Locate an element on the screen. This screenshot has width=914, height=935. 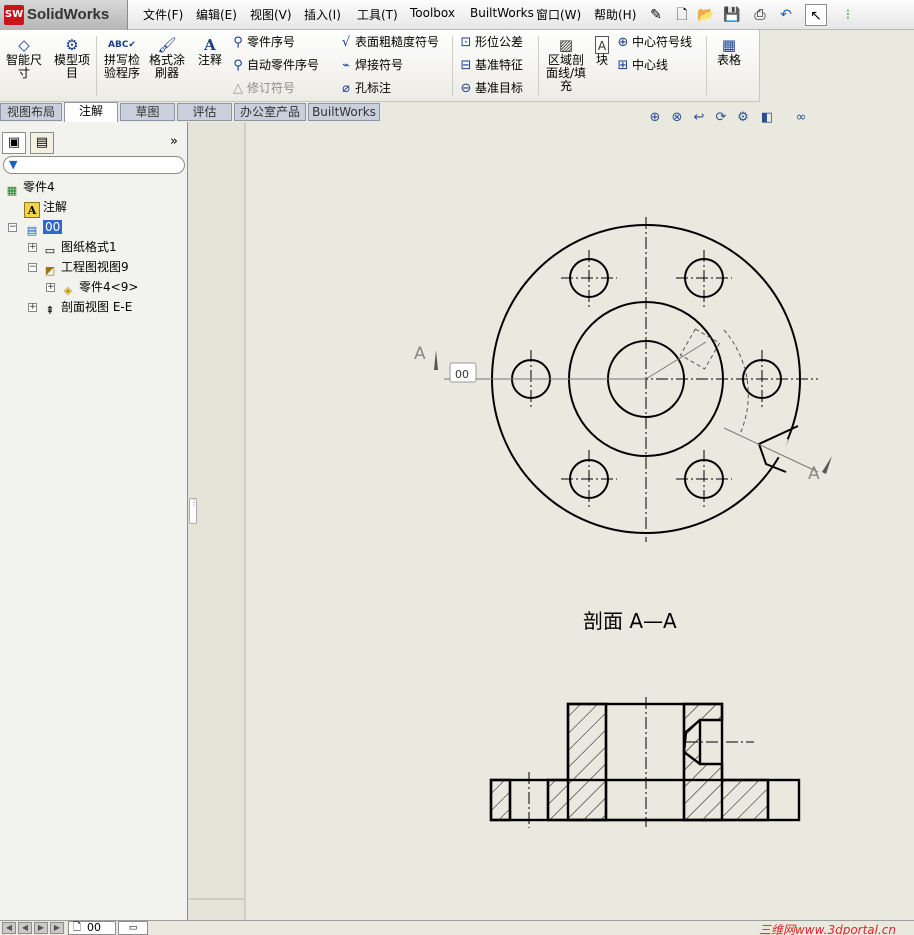
keyway-hidden is located at coordinates (700, 349).